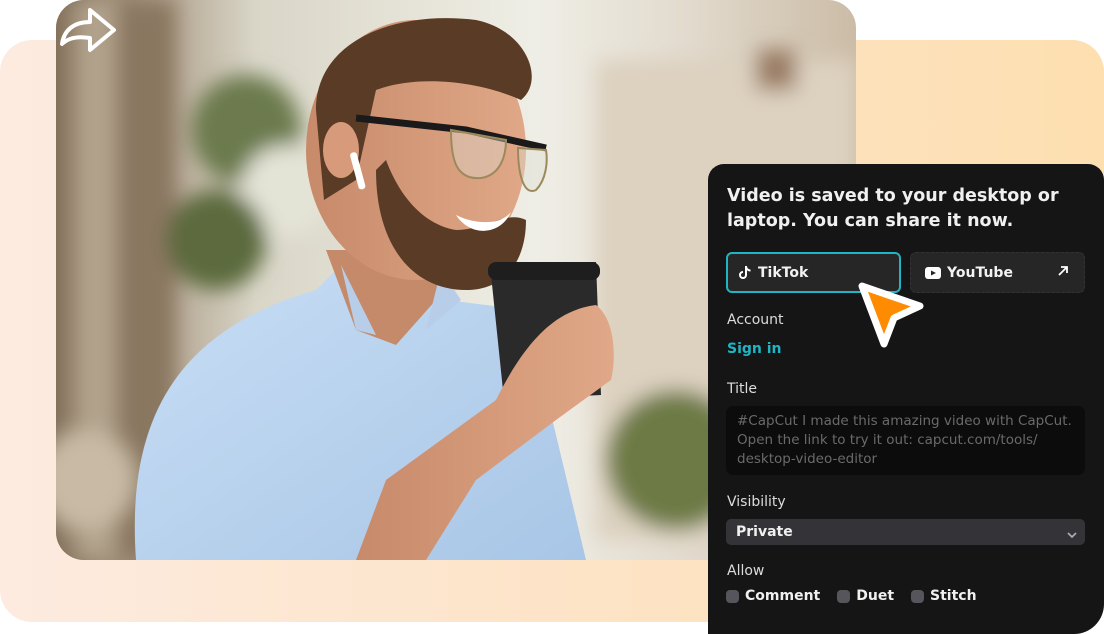 This screenshot has height=634, width=1104. What do you see at coordinates (754, 349) in the screenshot?
I see `sign-in-link: Sign in` at bounding box center [754, 349].